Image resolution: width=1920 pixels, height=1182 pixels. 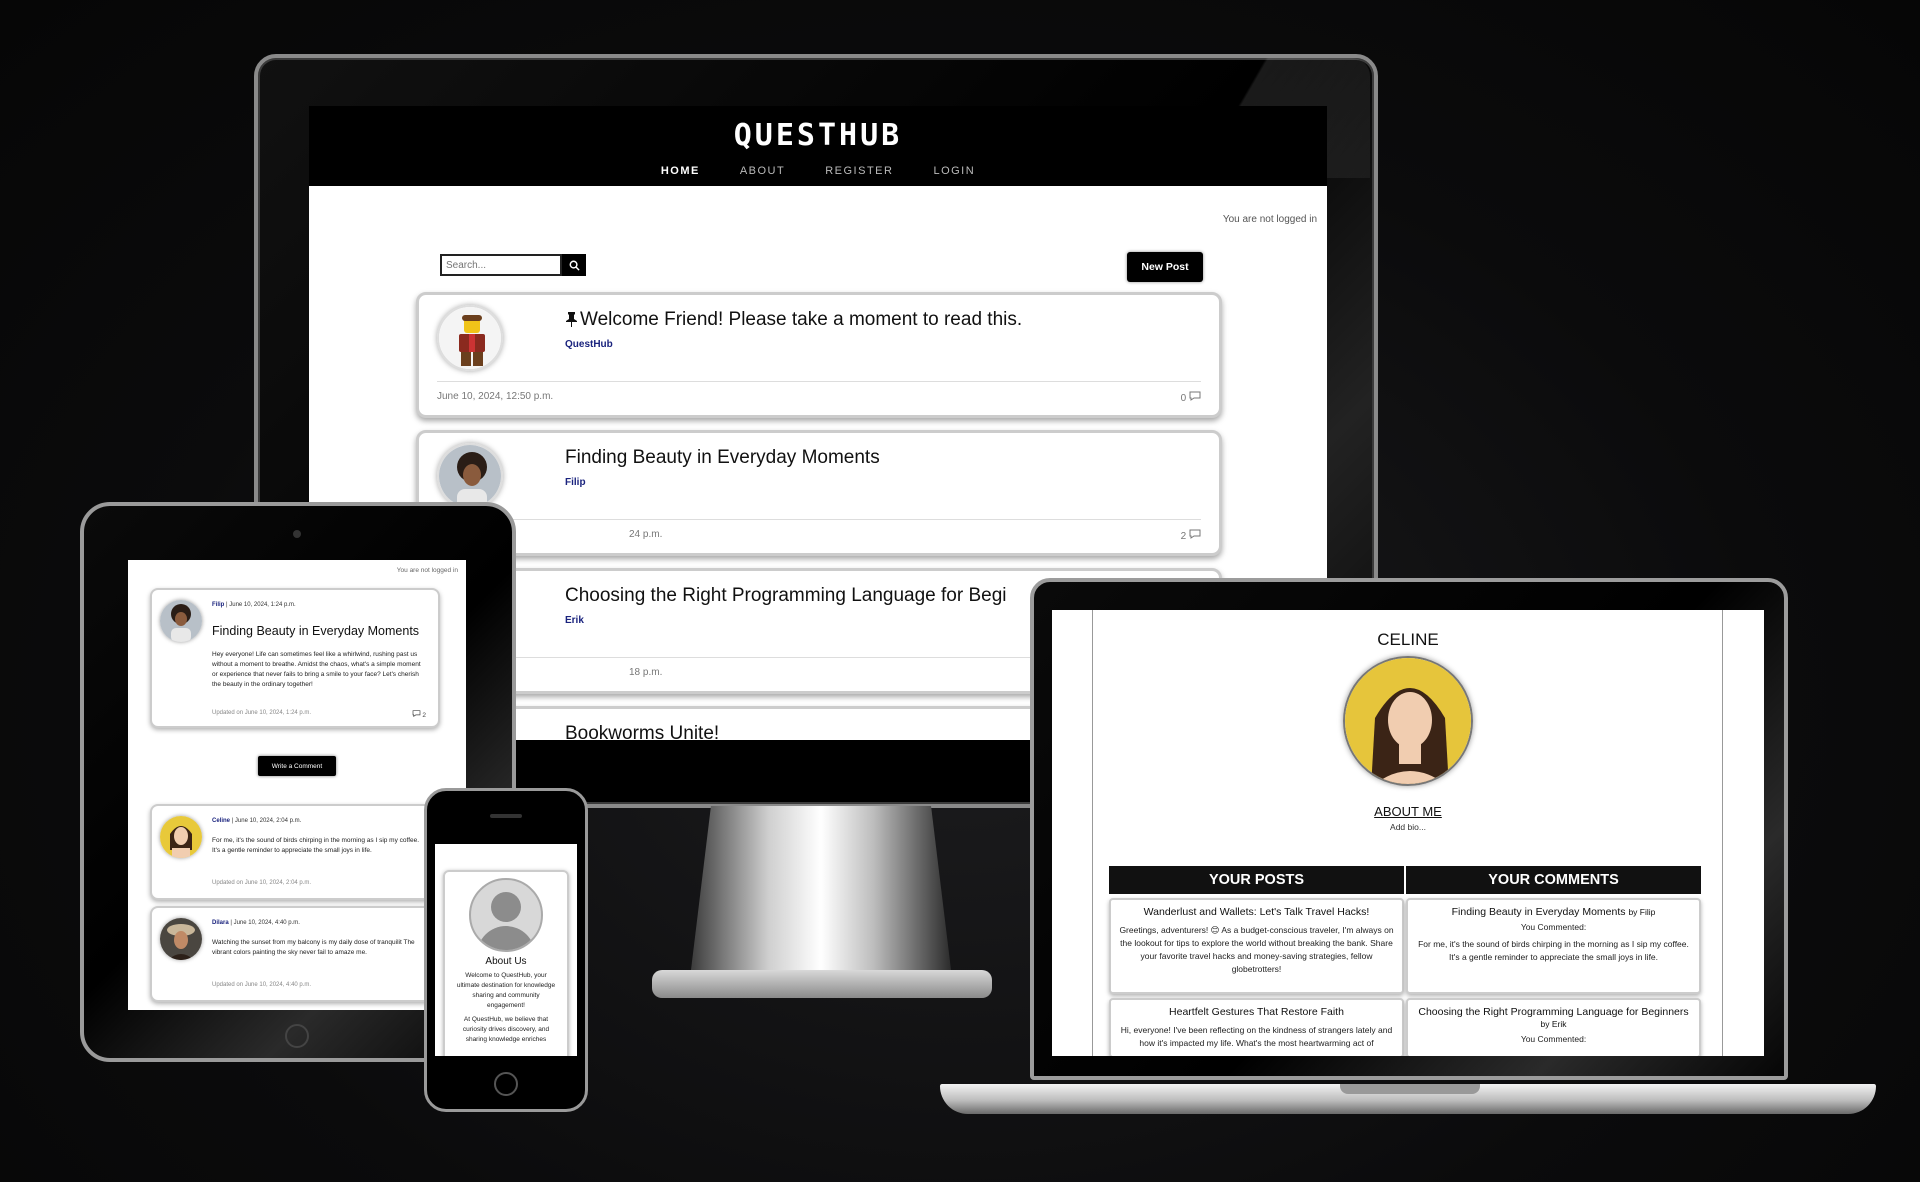 What do you see at coordinates (297, 1036) in the screenshot?
I see `tablet-home-button` at bounding box center [297, 1036].